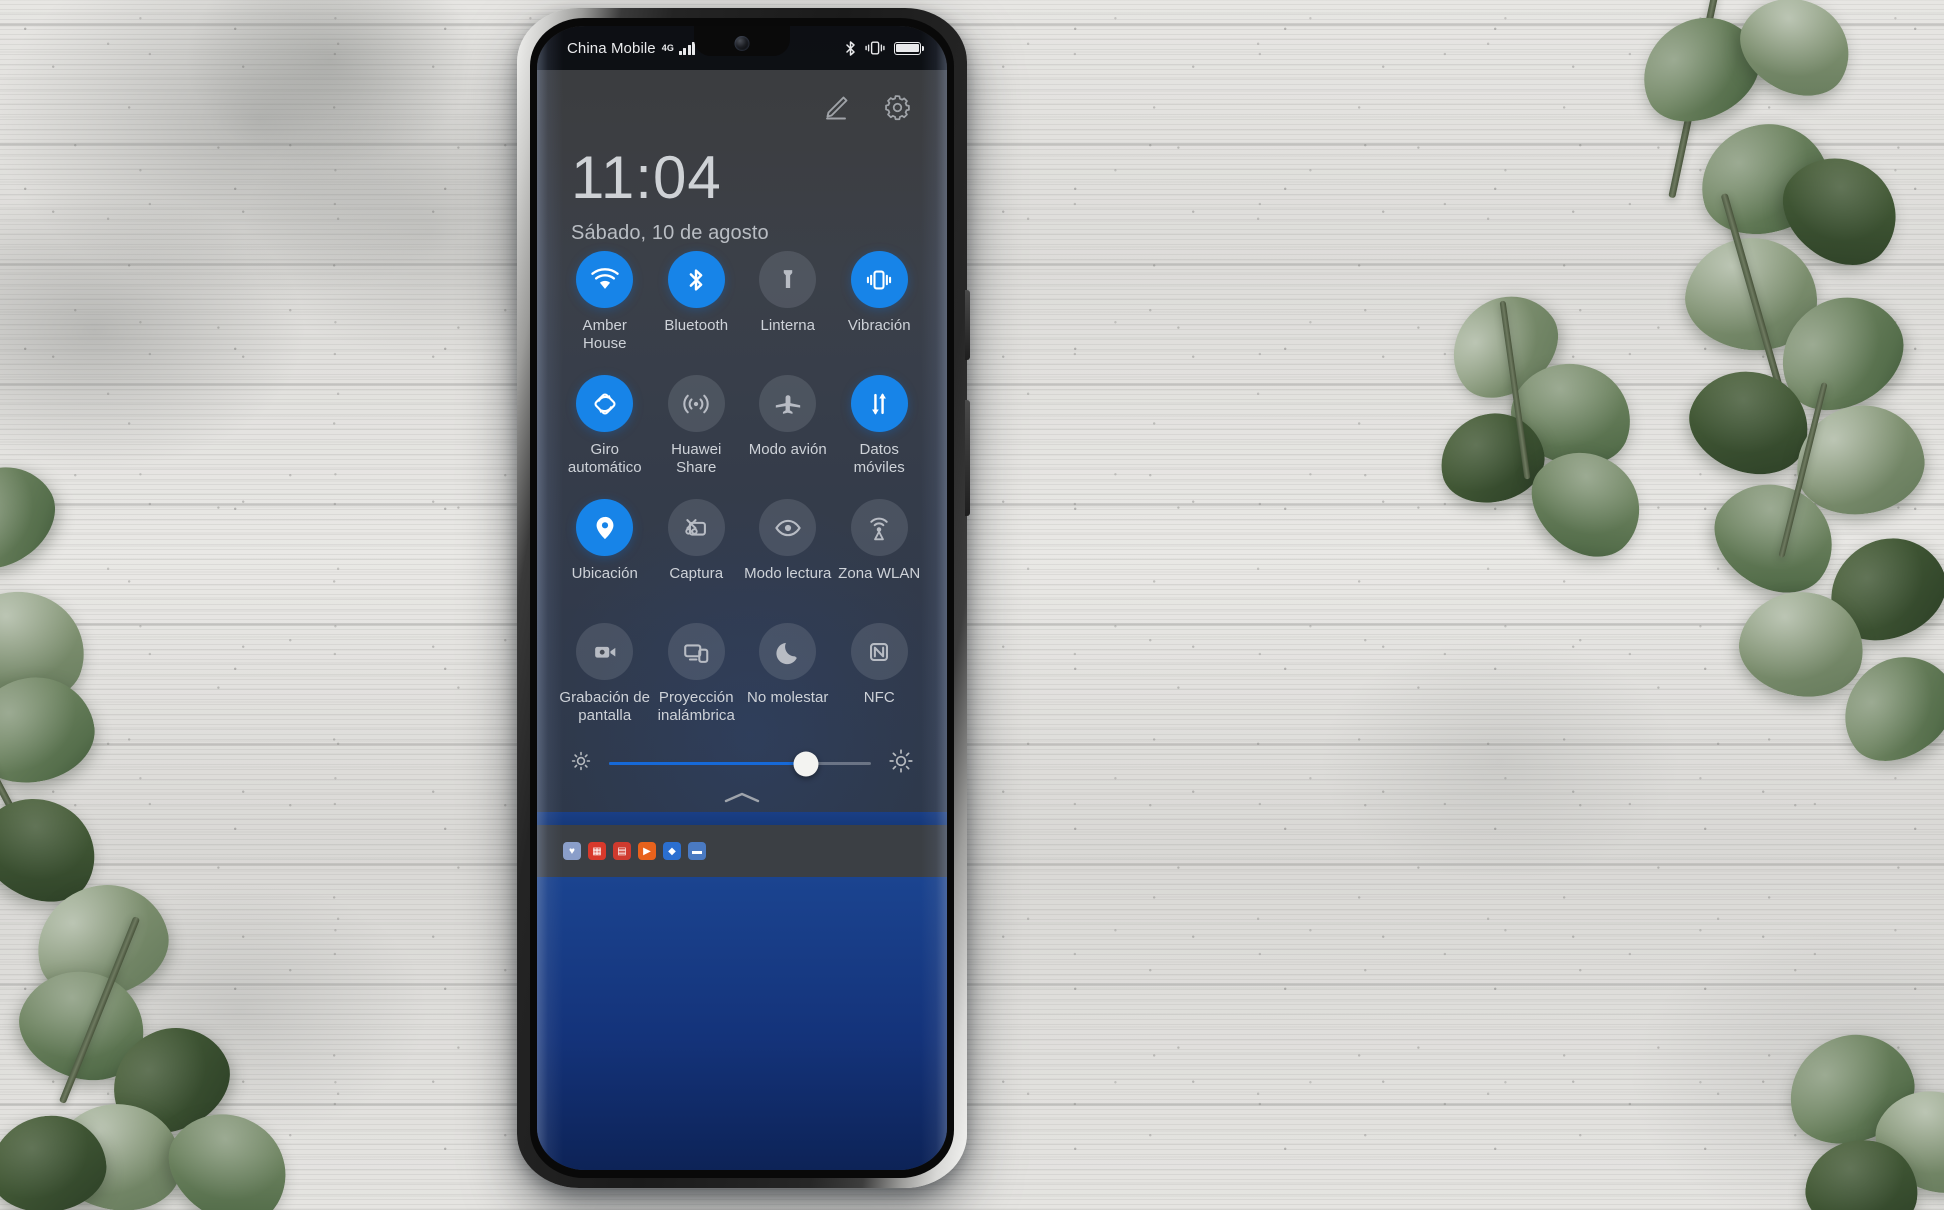 The width and height of the screenshot is (1944, 1210). Describe the element at coordinates (622, 851) in the screenshot. I see `news-app-icon: ▤` at that location.